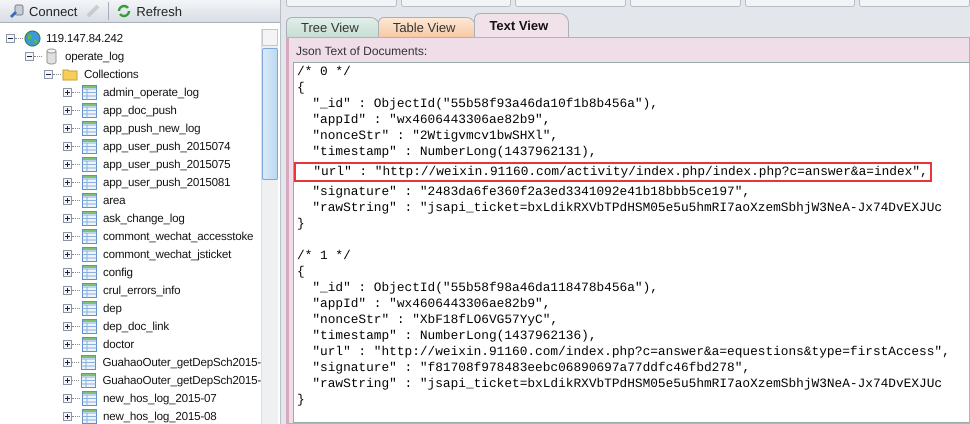 This screenshot has width=970, height=424. What do you see at coordinates (434, 320) in the screenshot?
I see `code-line: "nonceStr" : "XbF18fLO6VG57YyC",` at bounding box center [434, 320].